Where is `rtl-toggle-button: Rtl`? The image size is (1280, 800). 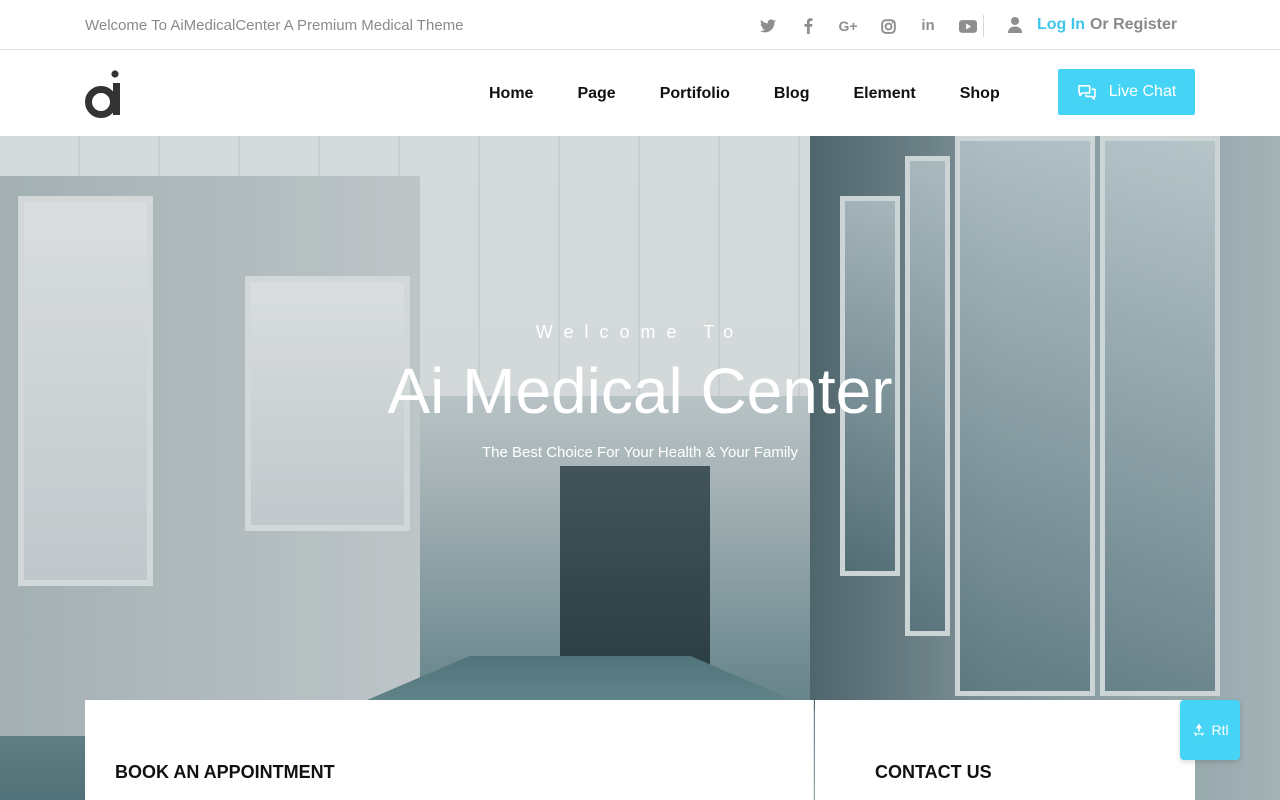
rtl-toggle-button: Rtl is located at coordinates (1210, 730).